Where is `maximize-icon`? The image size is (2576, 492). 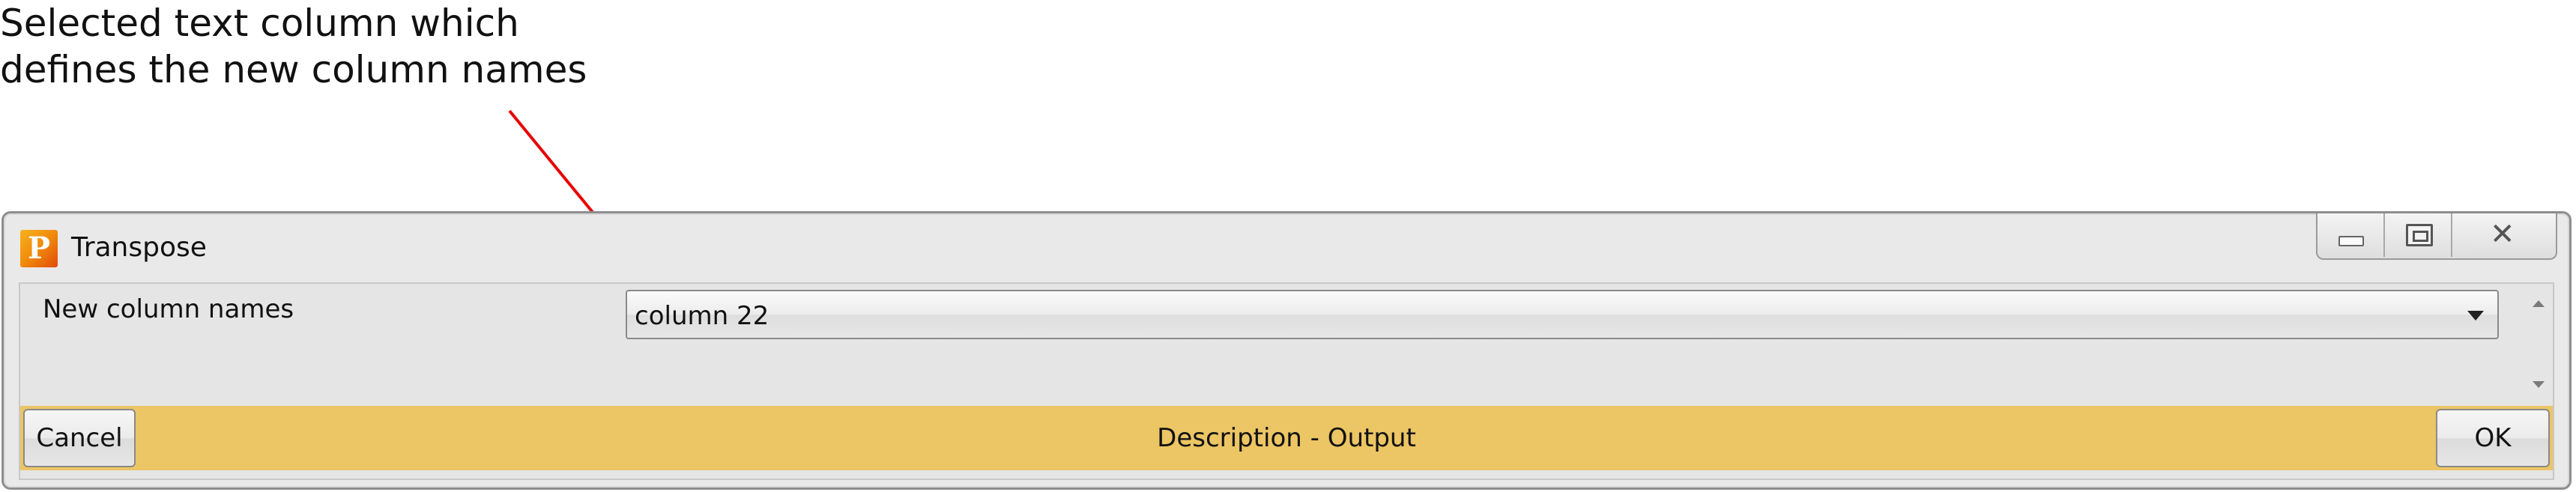 maximize-icon is located at coordinates (2419, 235).